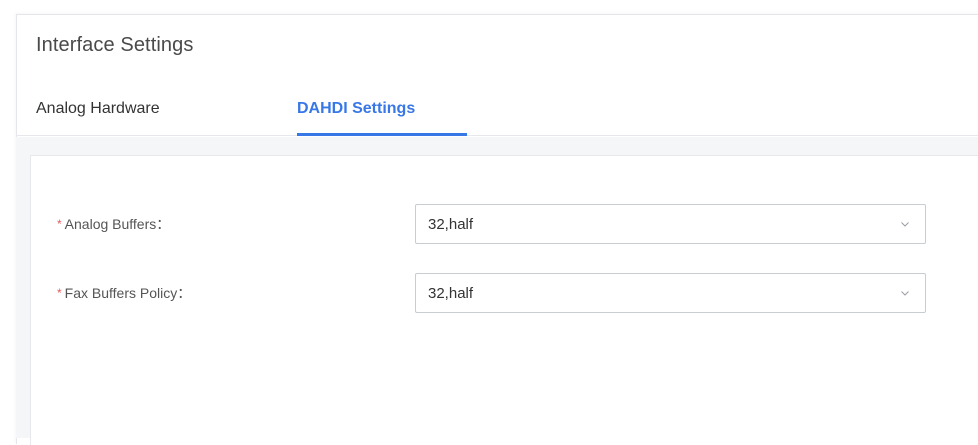 The image size is (978, 445). What do you see at coordinates (670, 224) in the screenshot?
I see `analog-buffers-select: 32,half` at bounding box center [670, 224].